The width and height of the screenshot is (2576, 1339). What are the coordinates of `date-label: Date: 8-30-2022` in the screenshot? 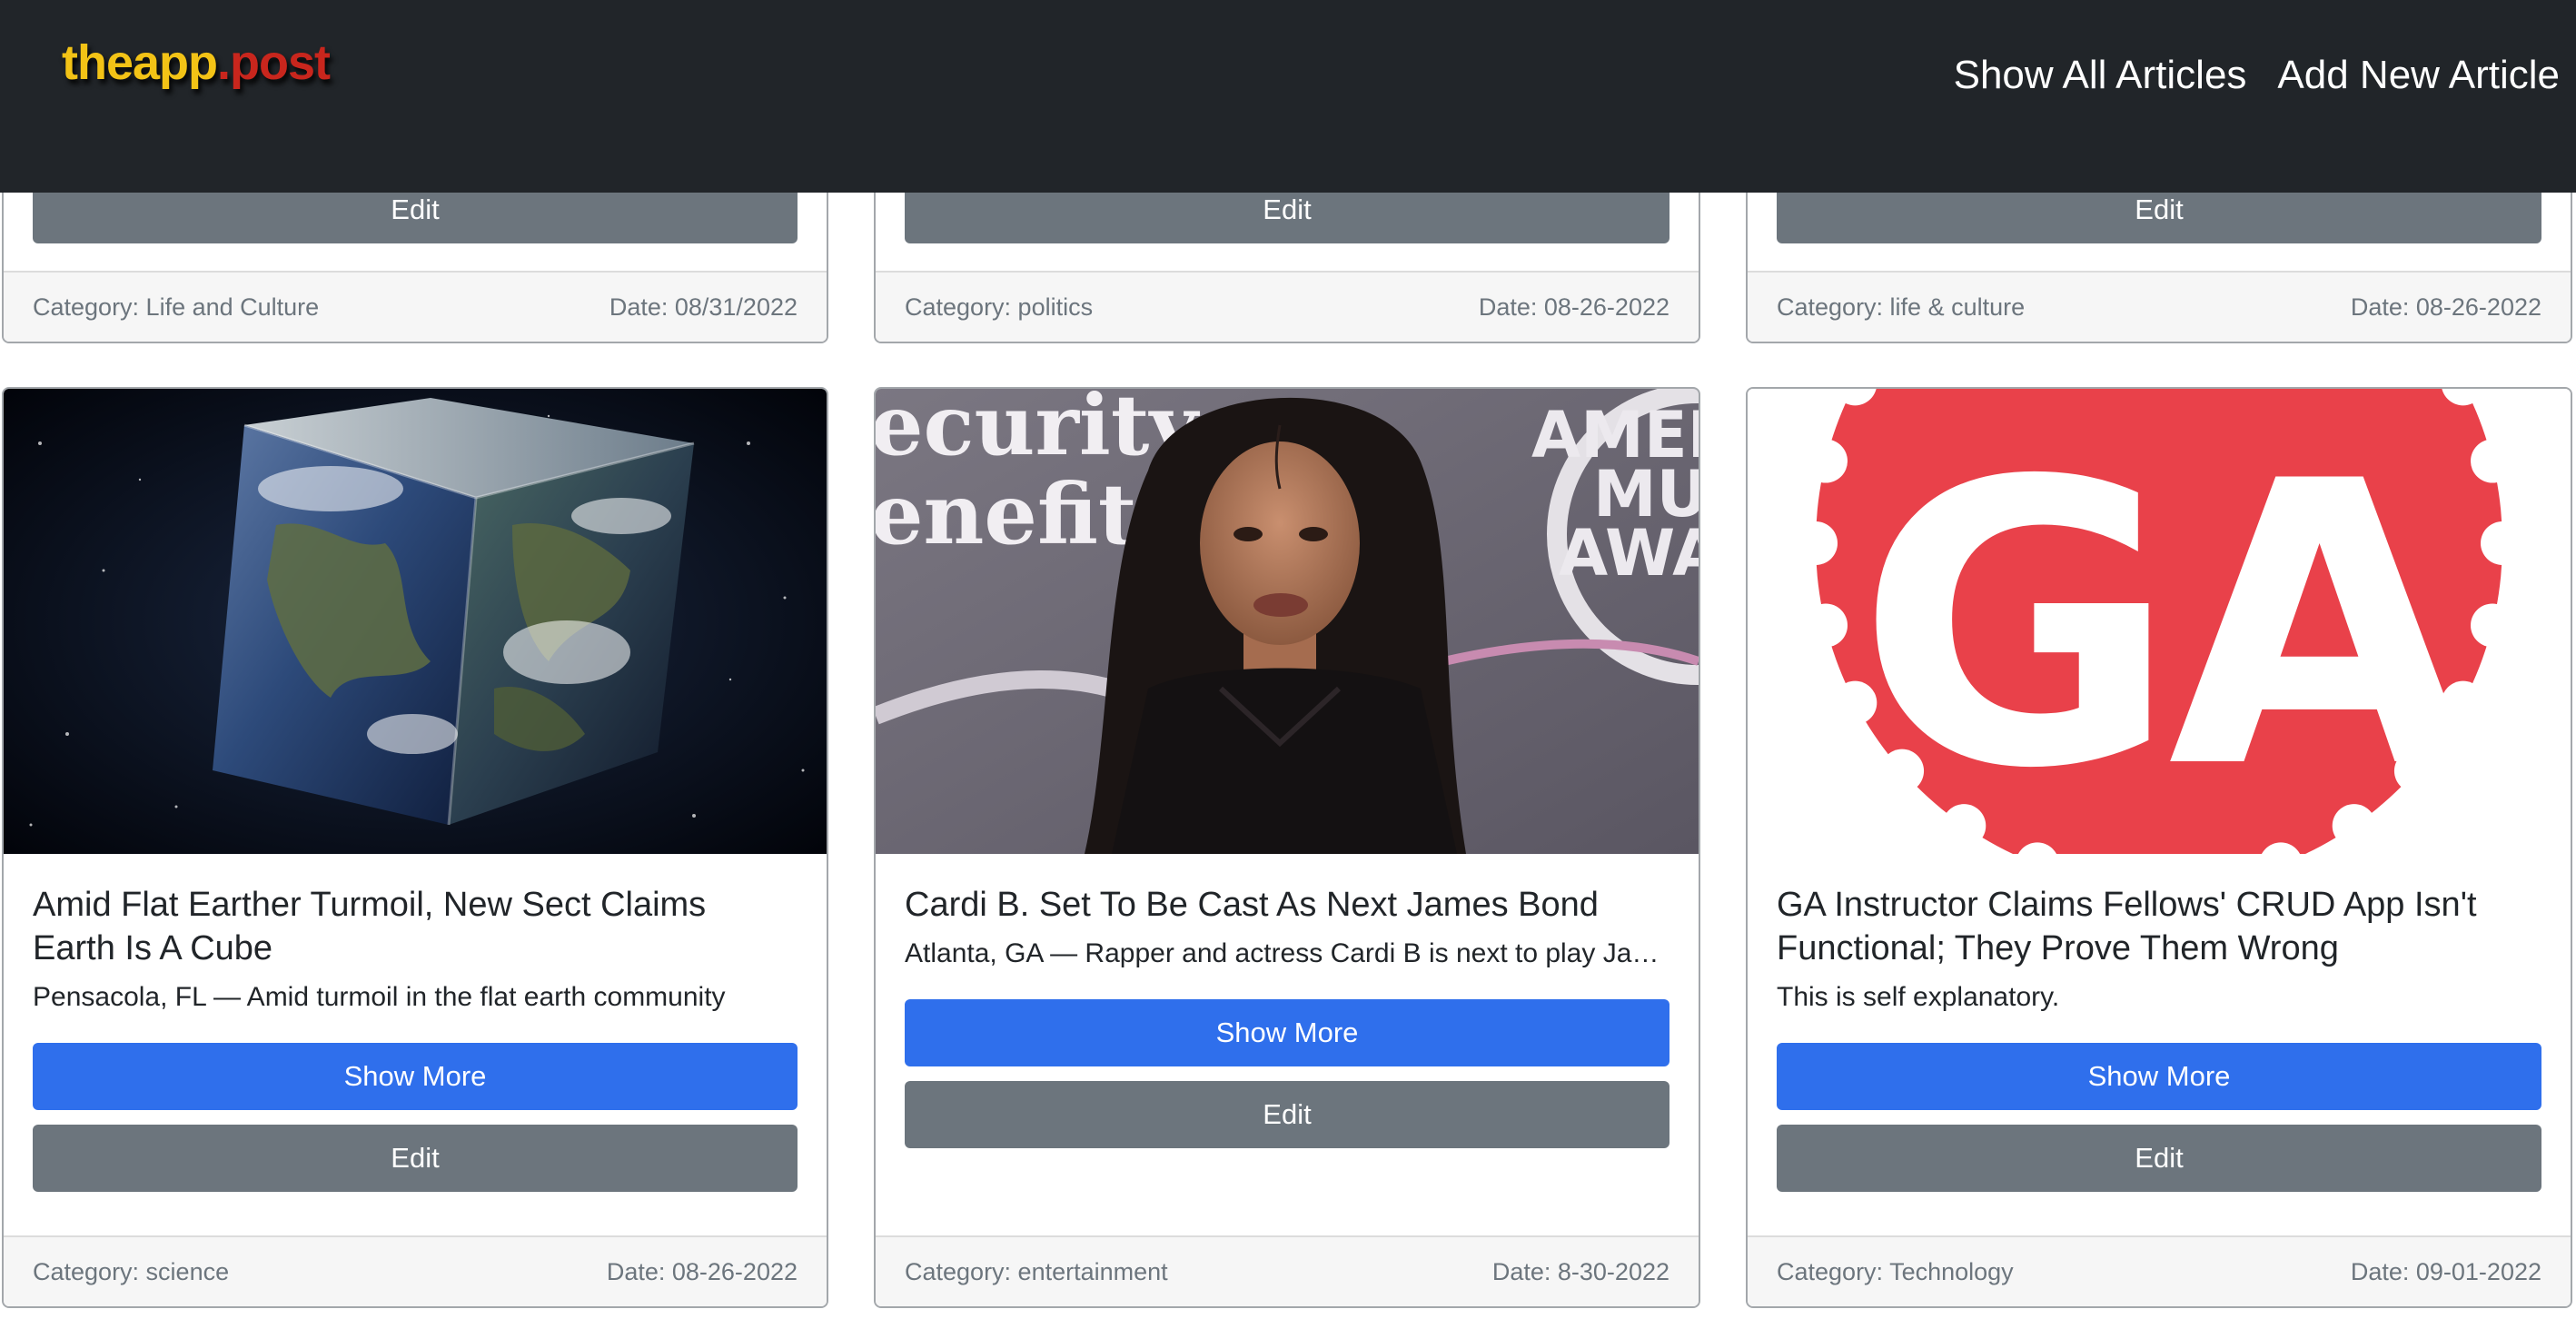 It's located at (1580, 1271).